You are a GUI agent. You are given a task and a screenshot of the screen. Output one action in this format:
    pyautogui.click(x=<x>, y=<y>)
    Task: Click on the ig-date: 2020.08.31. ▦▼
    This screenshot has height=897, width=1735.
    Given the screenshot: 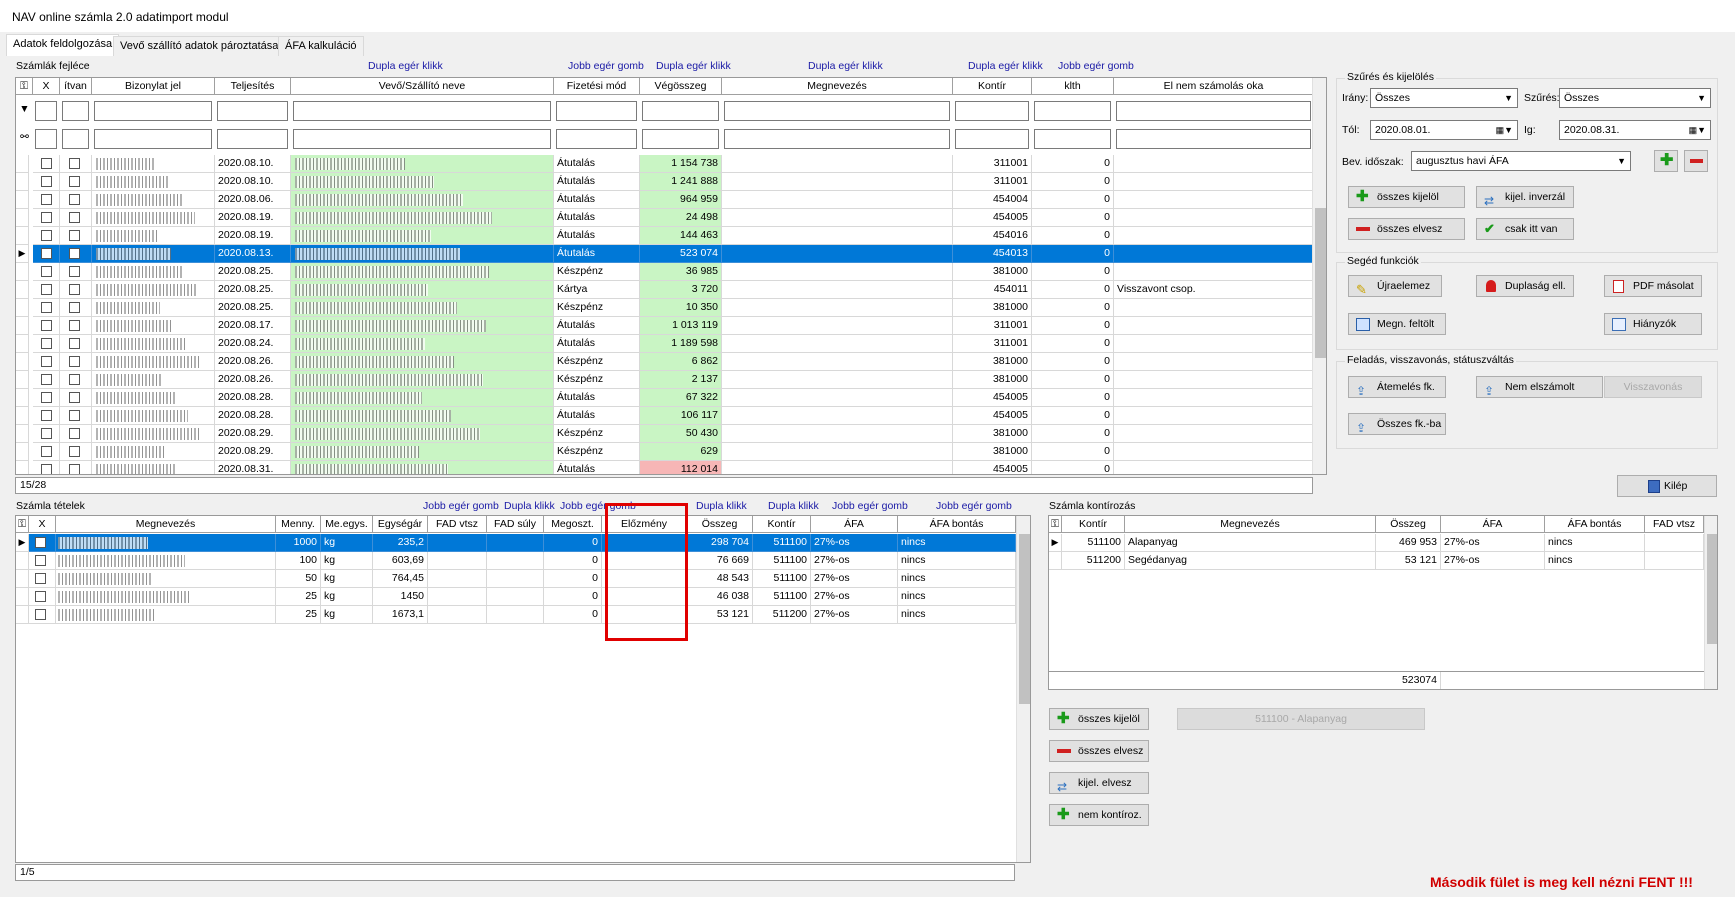 What is the action you would take?
    pyautogui.click(x=1635, y=130)
    